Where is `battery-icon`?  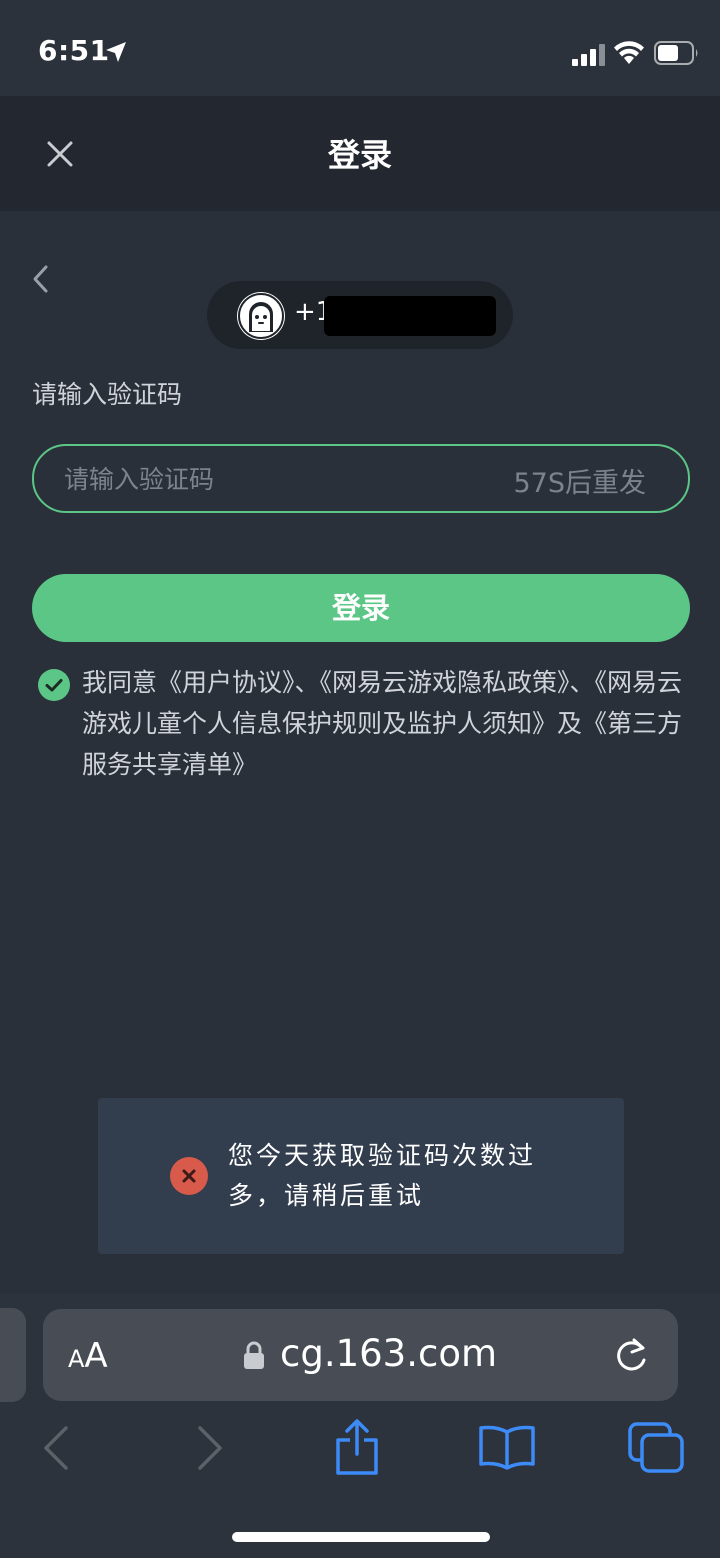
battery-icon is located at coordinates (676, 53).